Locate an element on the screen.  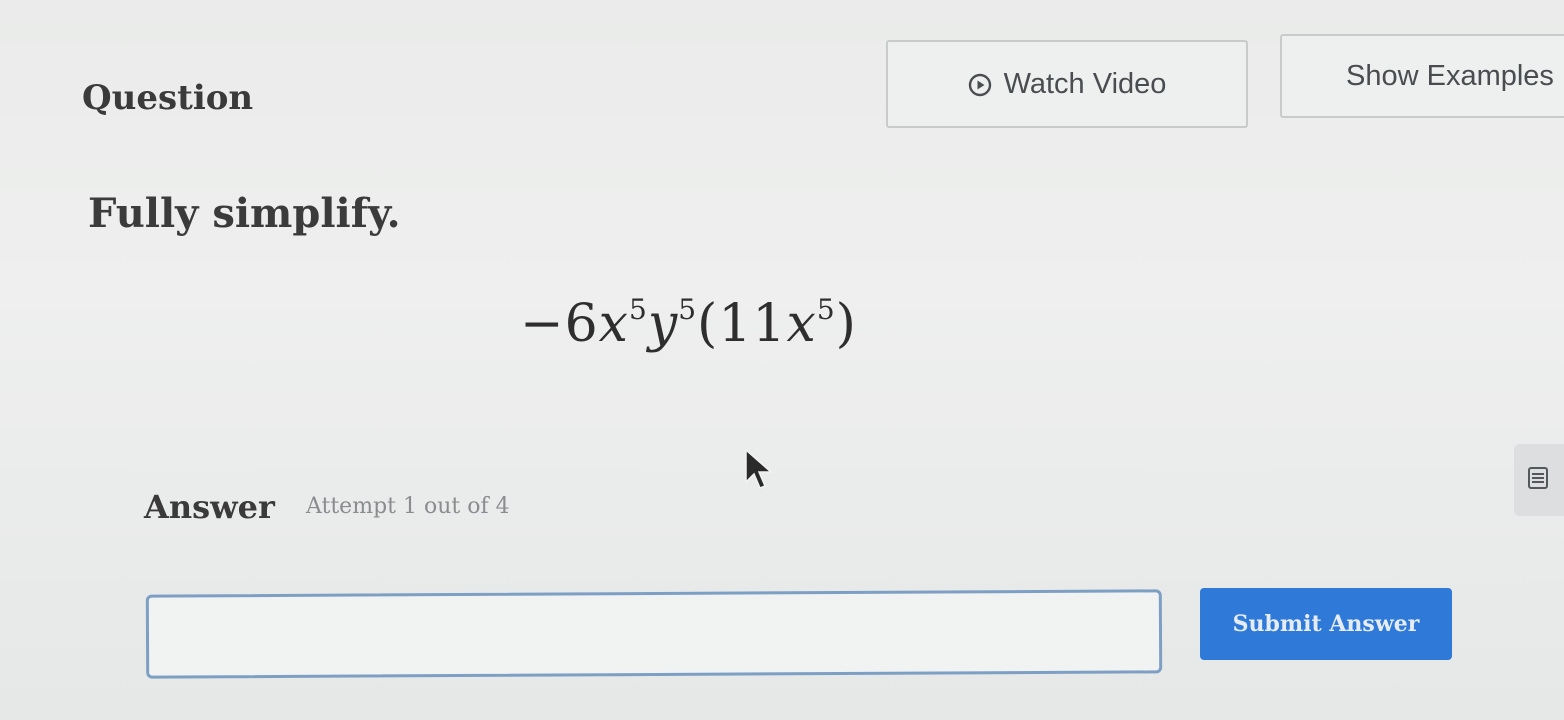
side-menu-tab is located at coordinates (1539, 480).